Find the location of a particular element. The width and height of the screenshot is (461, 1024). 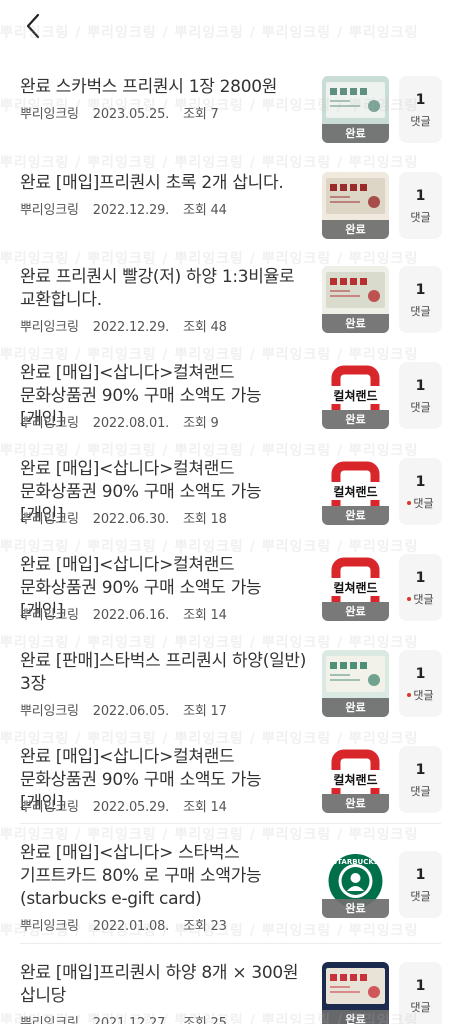

post-date: 2023.05.25. is located at coordinates (131, 114).